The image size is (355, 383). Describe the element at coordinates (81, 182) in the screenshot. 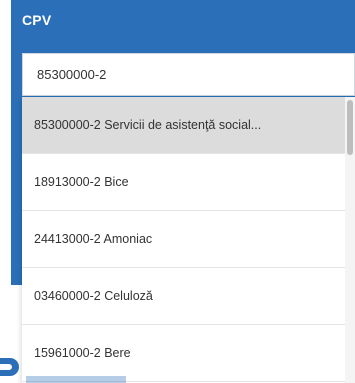

I see `autocomplete-option-label: 18913000-2 Bice` at that location.